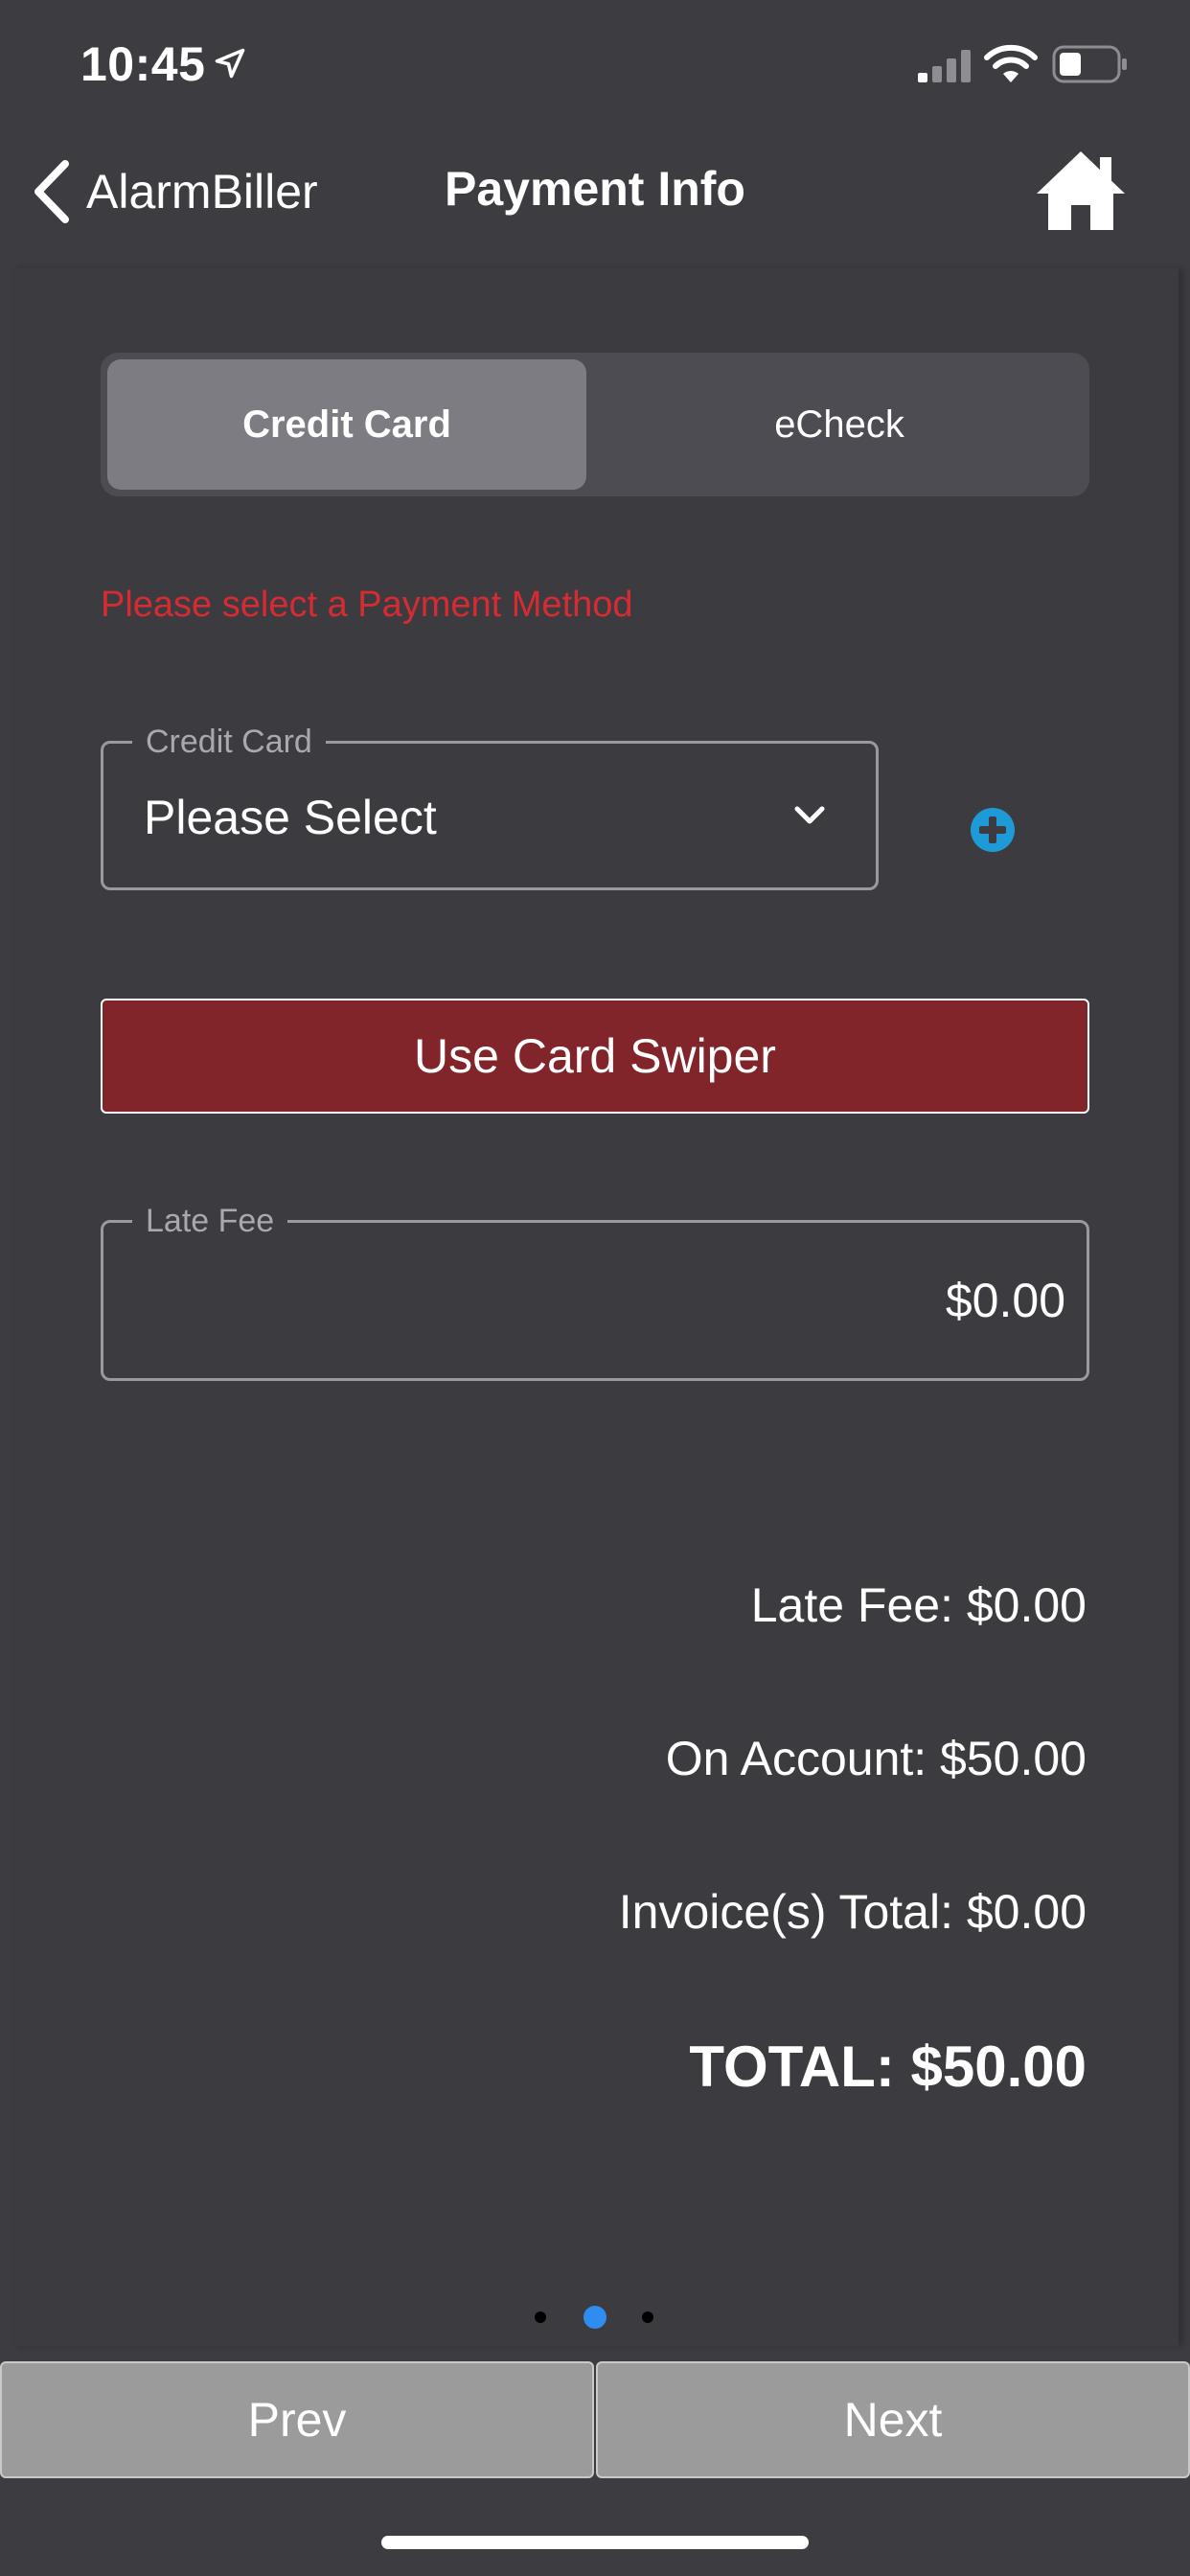  Describe the element at coordinates (888, 2067) in the screenshot. I see `summary-total: TOTAL: $50.00` at that location.